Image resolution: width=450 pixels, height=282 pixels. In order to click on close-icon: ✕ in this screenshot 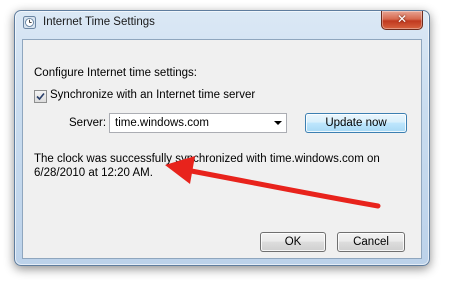, I will do `click(402, 19)`.